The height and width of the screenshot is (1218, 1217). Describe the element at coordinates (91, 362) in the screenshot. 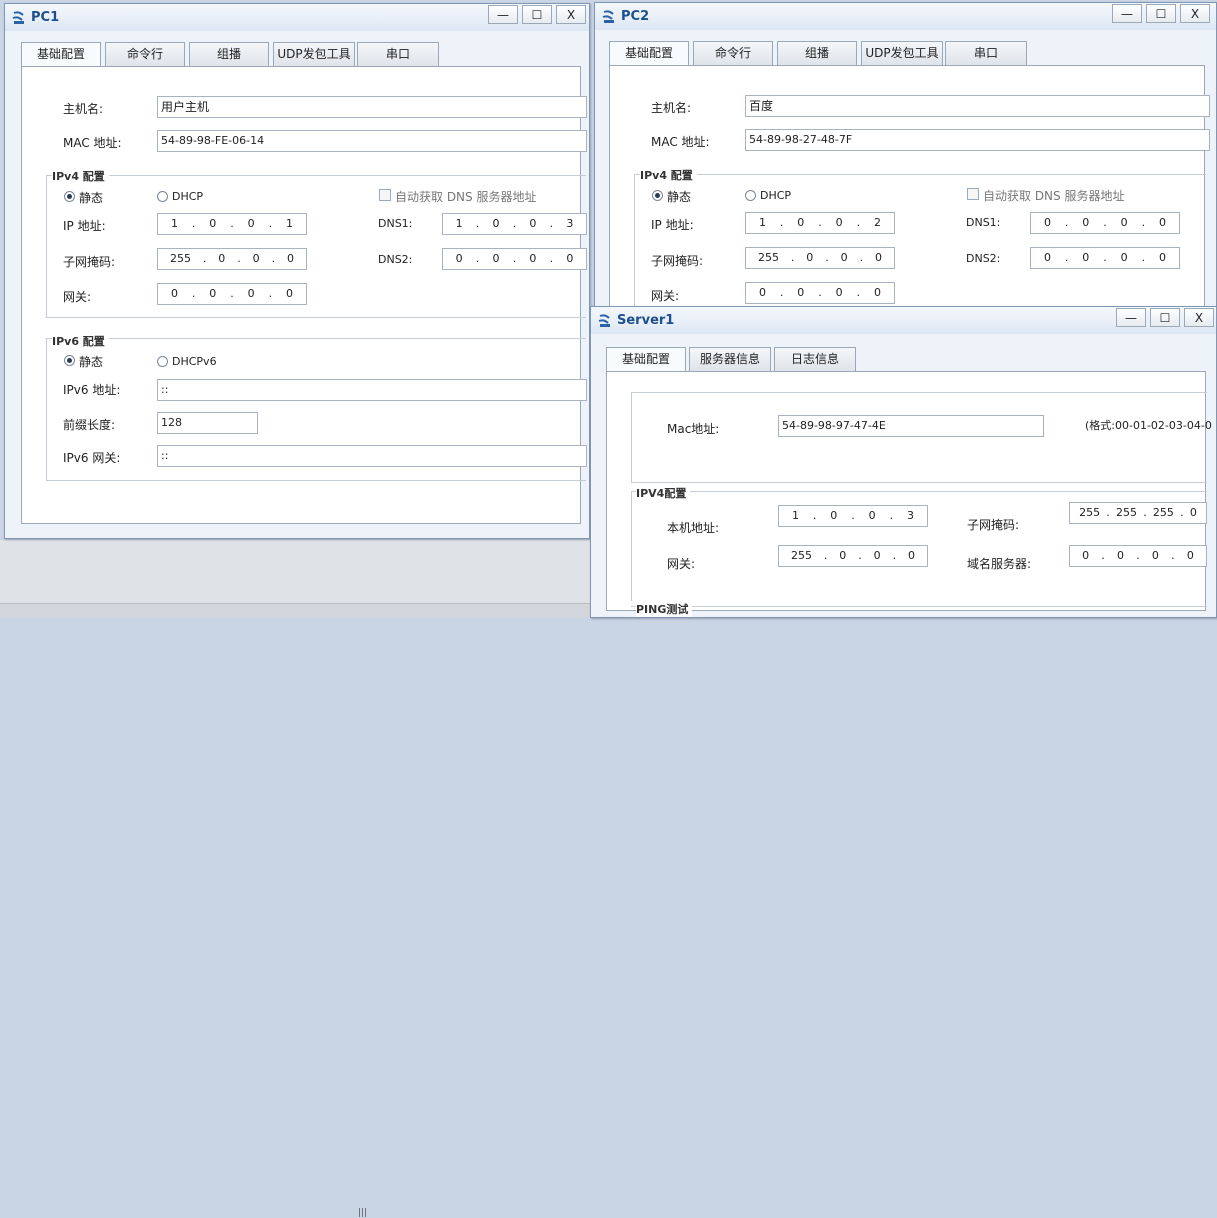

I see `ipv6-static-label: 静态` at that location.